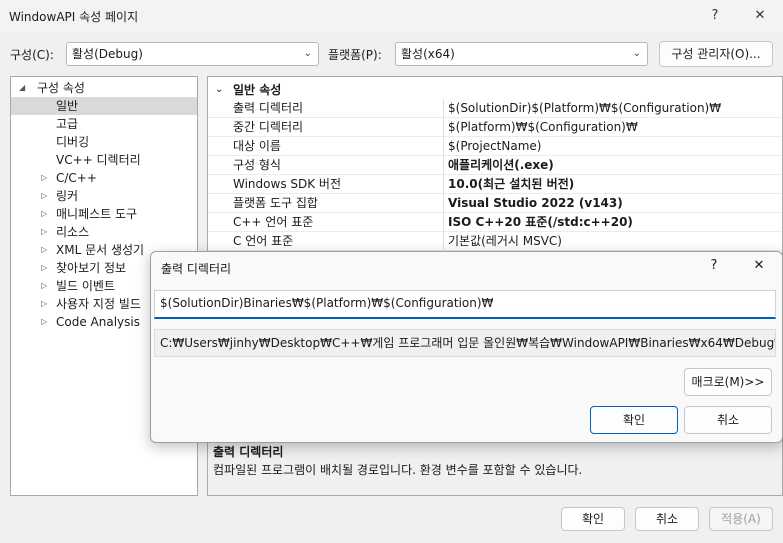 The image size is (783, 543). I want to click on prop-row-intermediate-dir: 중간 디렉터리 $(Platform)₩$(Configuration)₩, so click(495, 127).